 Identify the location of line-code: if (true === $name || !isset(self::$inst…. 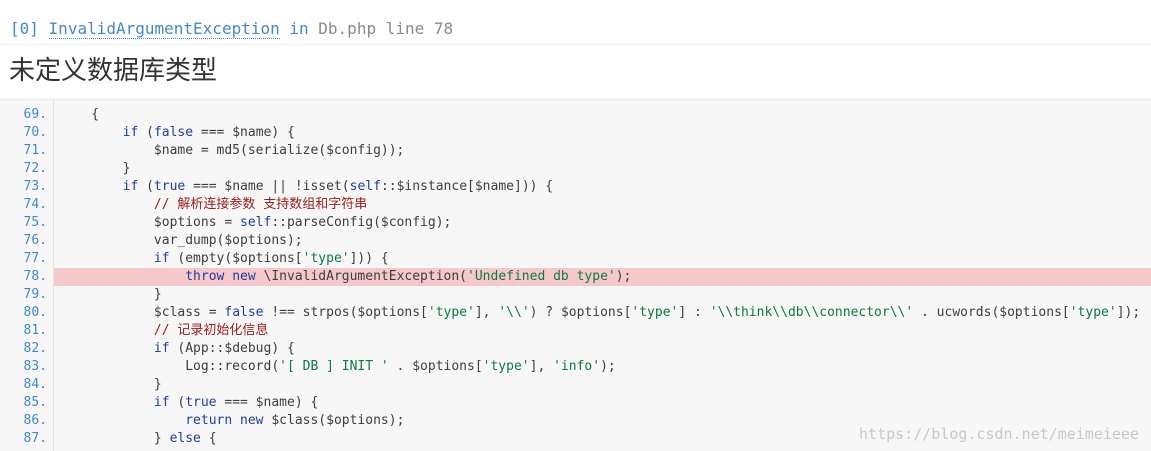
(602, 187).